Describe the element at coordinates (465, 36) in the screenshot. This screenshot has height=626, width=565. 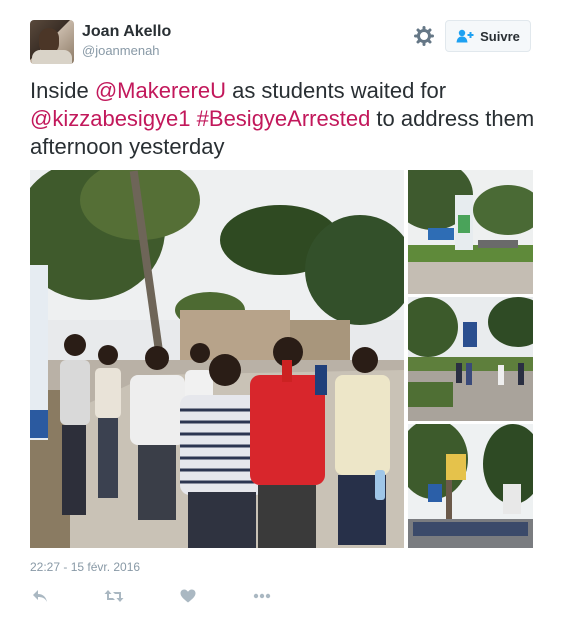
I see `add-user-icon` at that location.